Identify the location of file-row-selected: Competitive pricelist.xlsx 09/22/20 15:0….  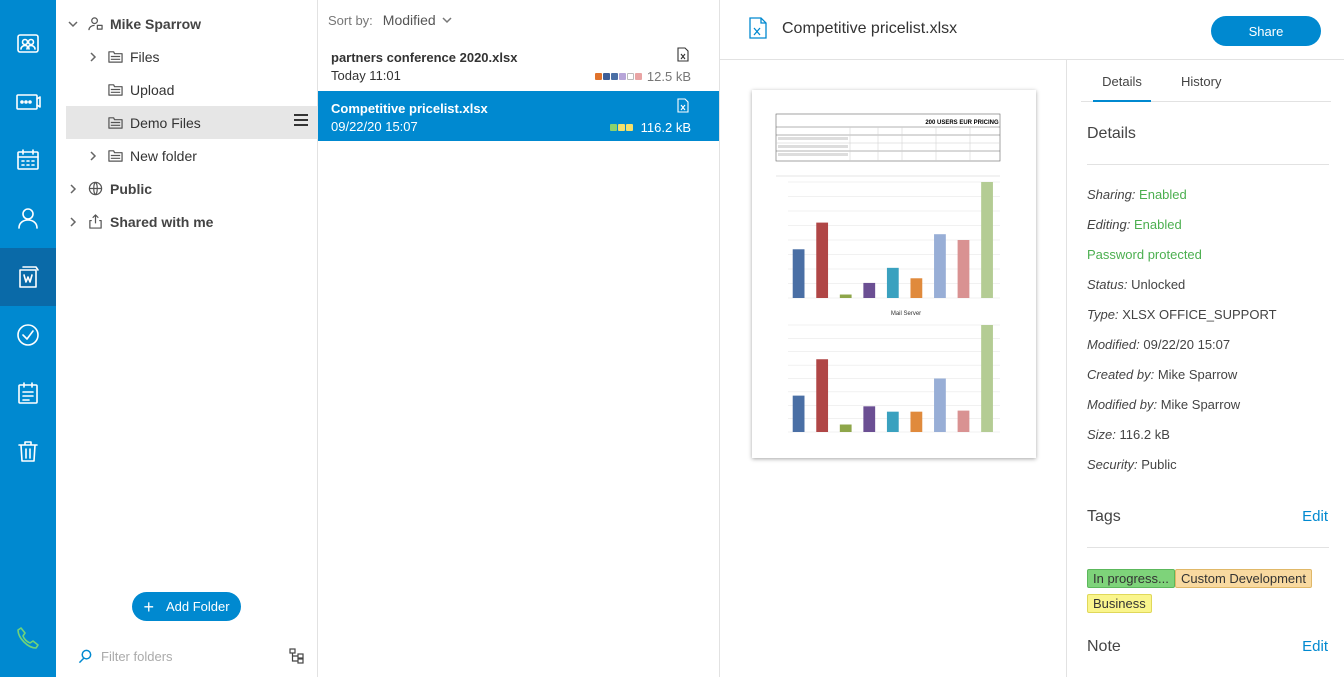
(518, 116).